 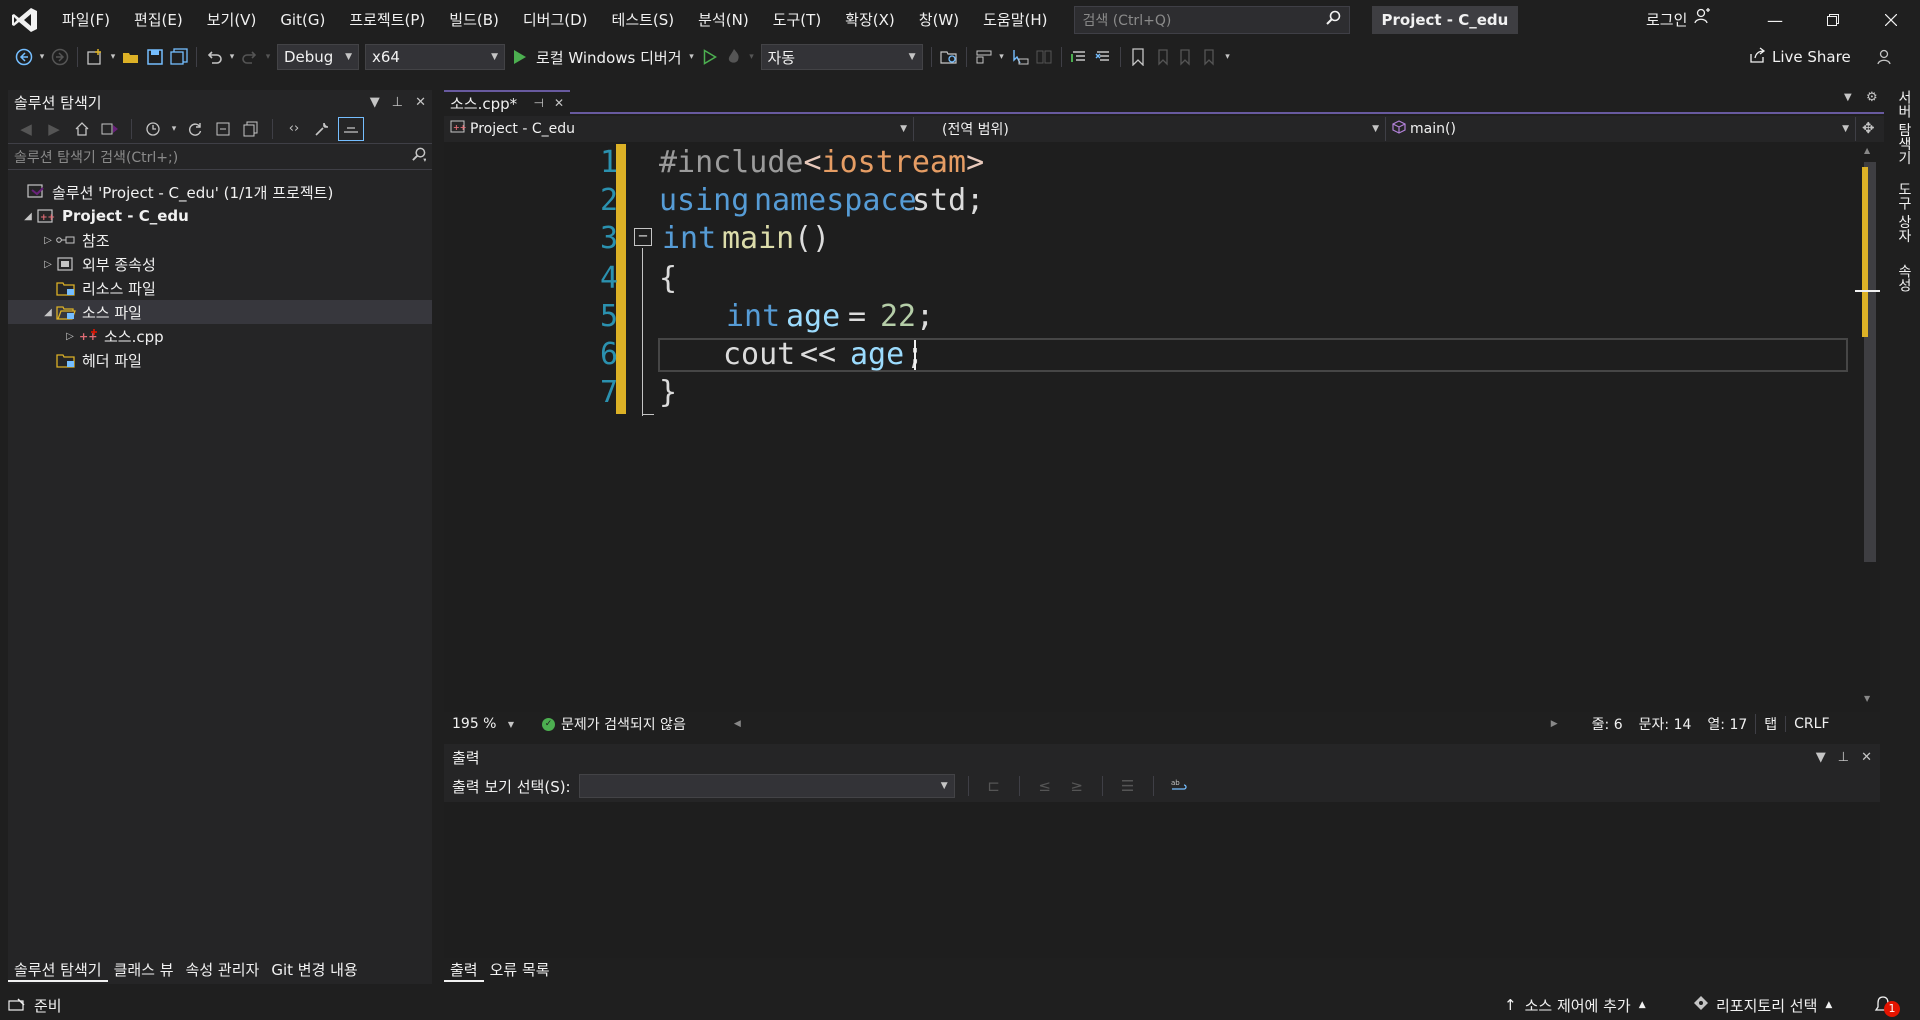 What do you see at coordinates (24, 57) in the screenshot?
I see `navigate-back-icon` at bounding box center [24, 57].